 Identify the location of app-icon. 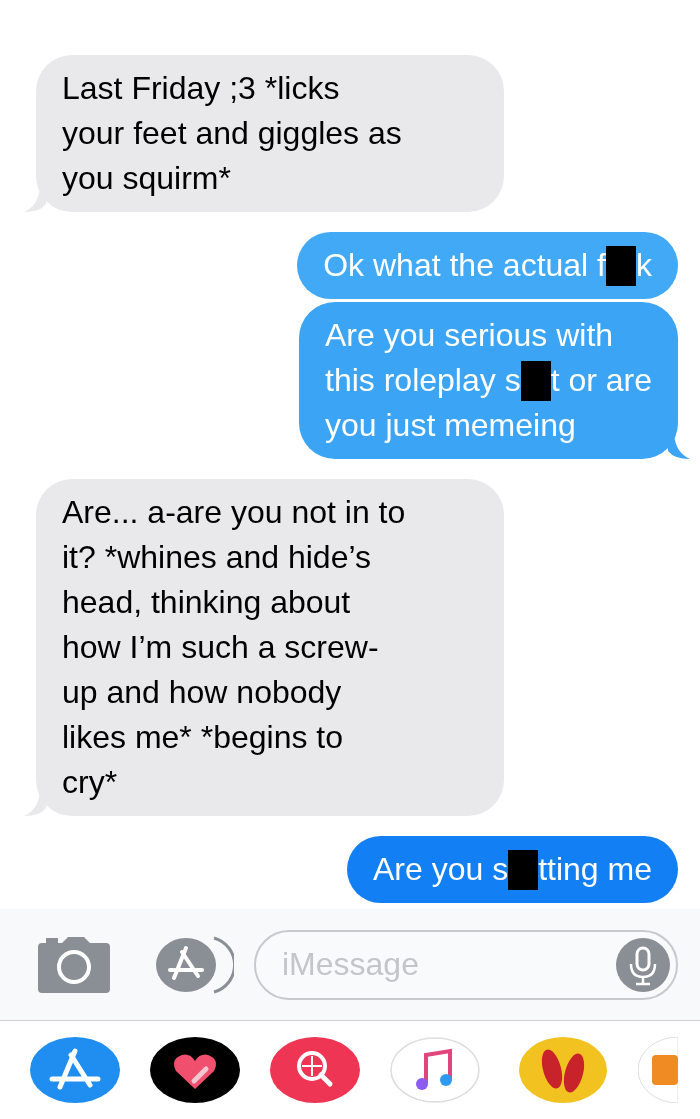
(658, 1070).